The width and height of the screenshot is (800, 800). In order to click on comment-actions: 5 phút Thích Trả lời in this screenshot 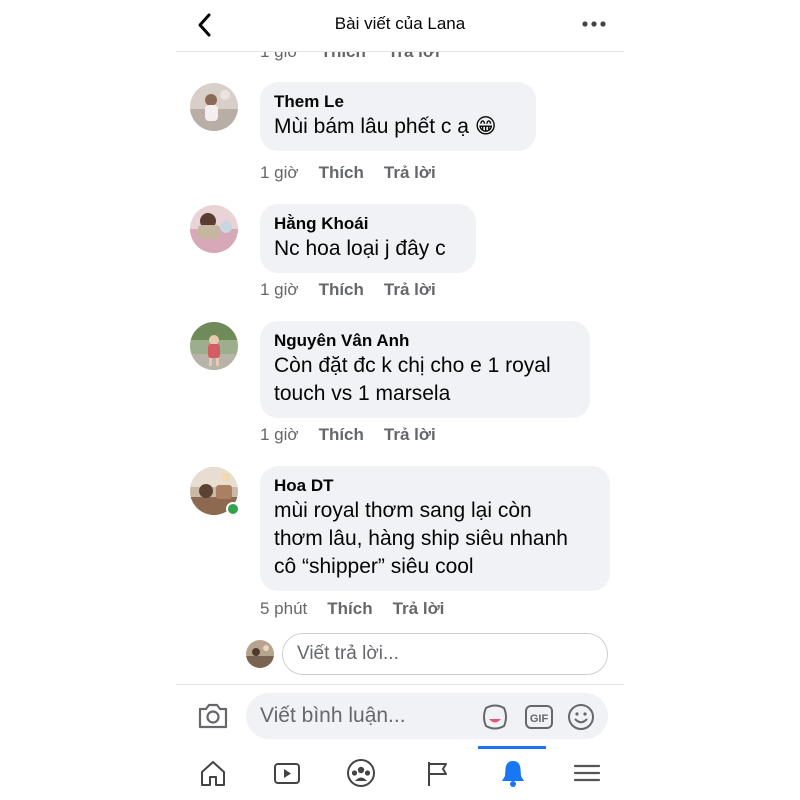, I will do `click(362, 609)`.